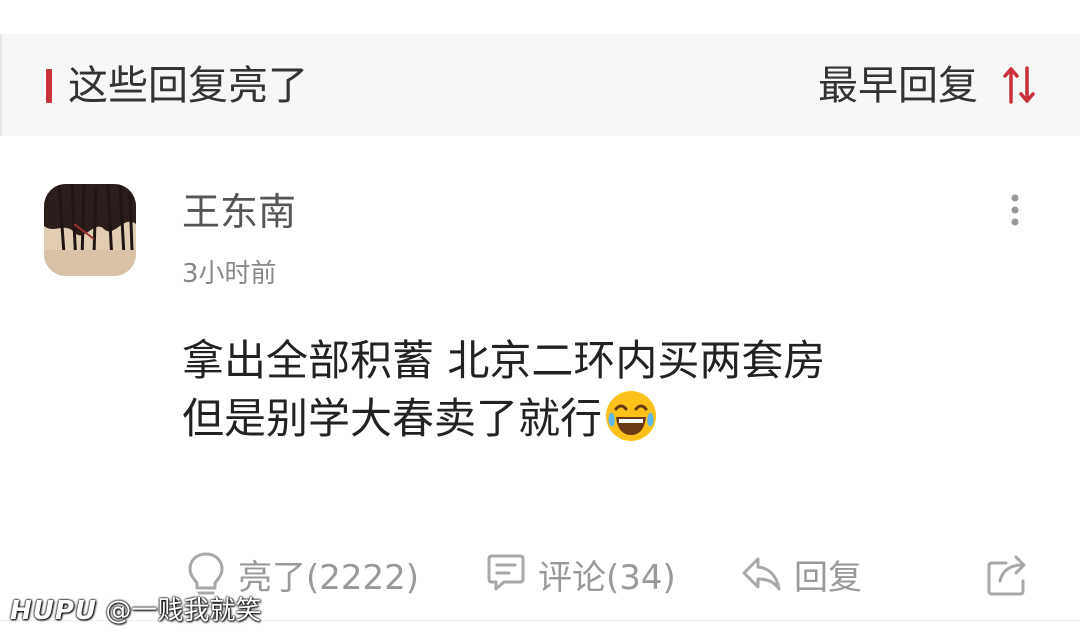  I want to click on comment-button: 评论(34), so click(581, 574).